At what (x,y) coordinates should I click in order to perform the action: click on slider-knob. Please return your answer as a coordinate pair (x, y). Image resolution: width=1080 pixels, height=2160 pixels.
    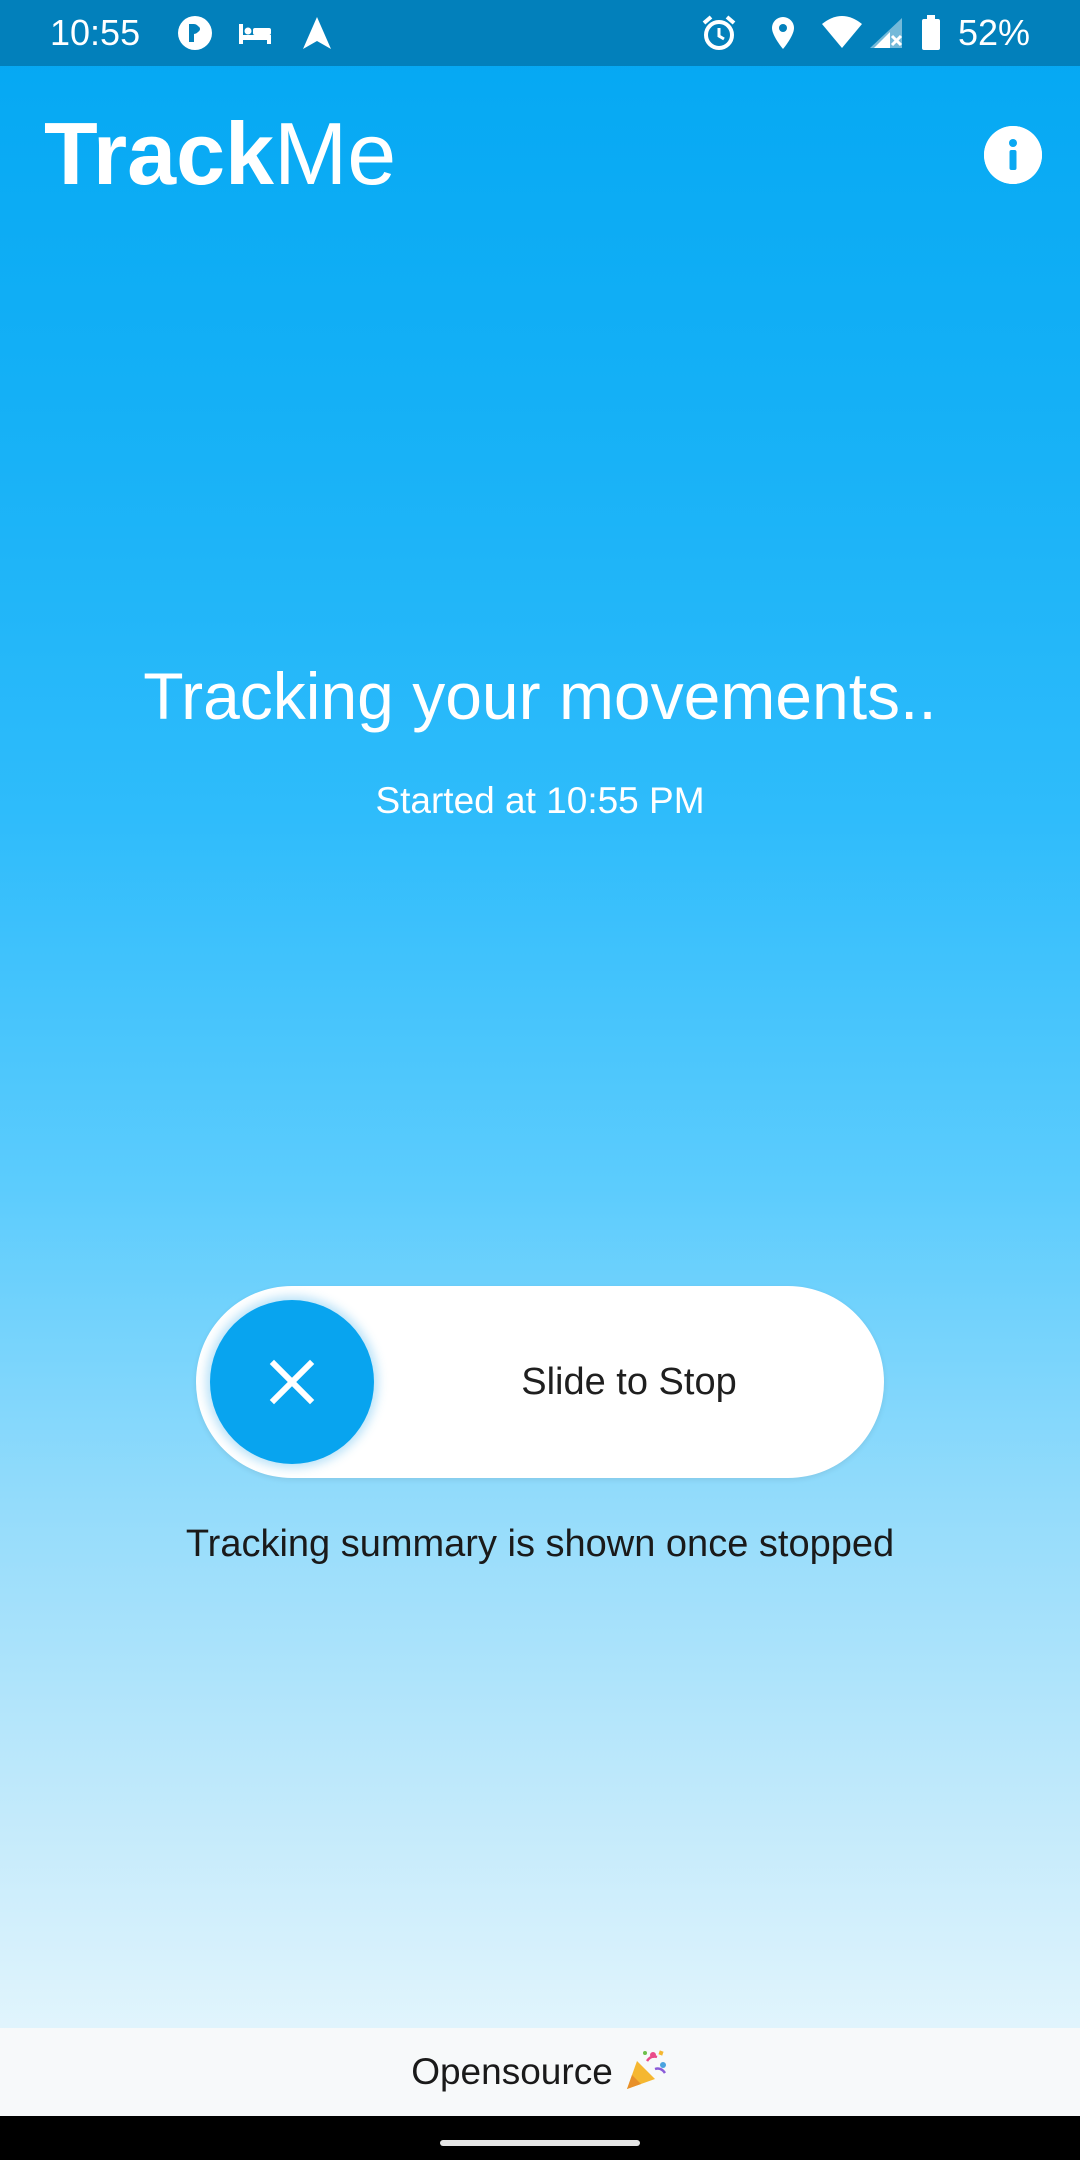
    Looking at the image, I should click on (292, 1382).